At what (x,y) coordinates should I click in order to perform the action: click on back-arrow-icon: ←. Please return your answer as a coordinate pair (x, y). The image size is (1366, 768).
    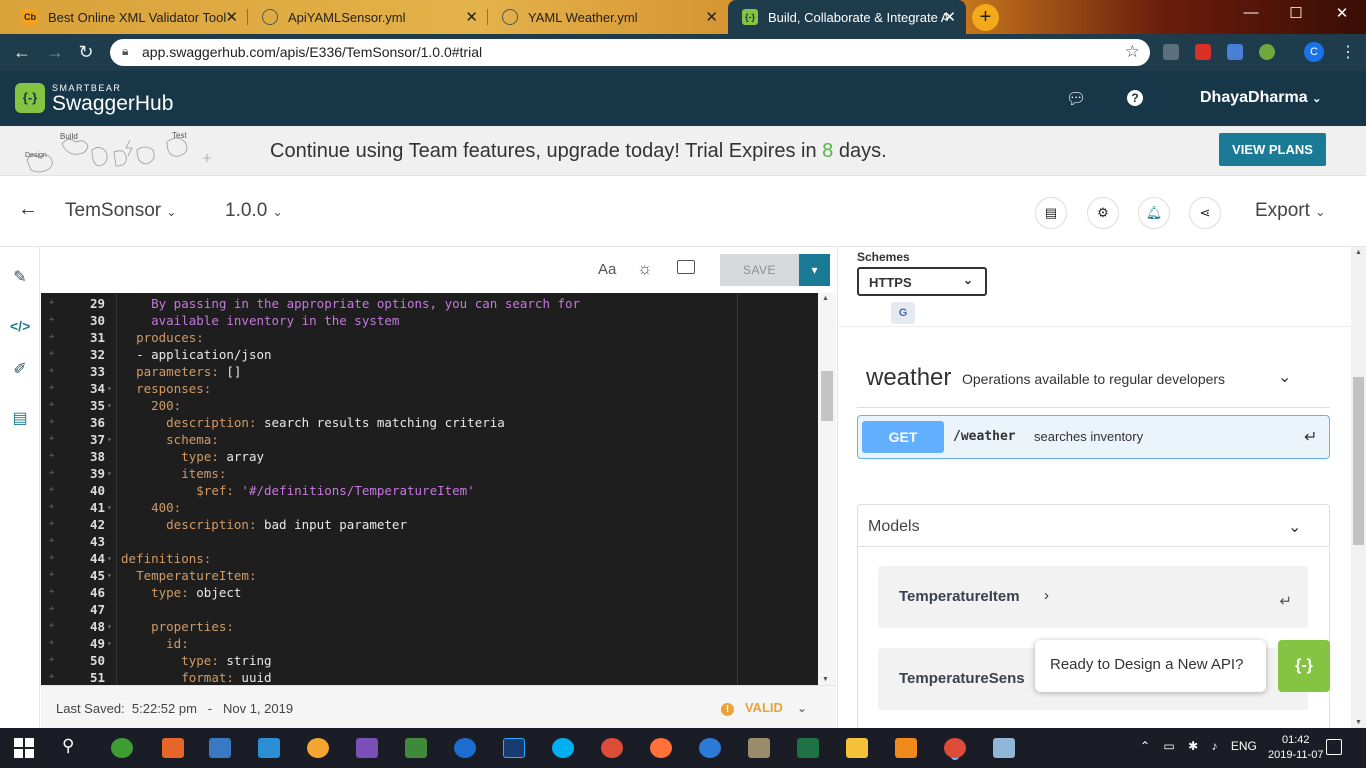
    Looking at the image, I should click on (28, 209).